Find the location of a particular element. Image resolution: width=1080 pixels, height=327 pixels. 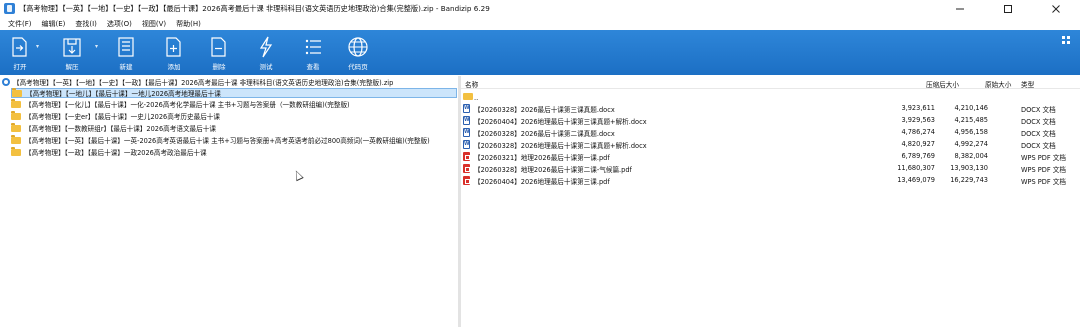

file-original-size: 8,382,004 is located at coordinates (971, 156).